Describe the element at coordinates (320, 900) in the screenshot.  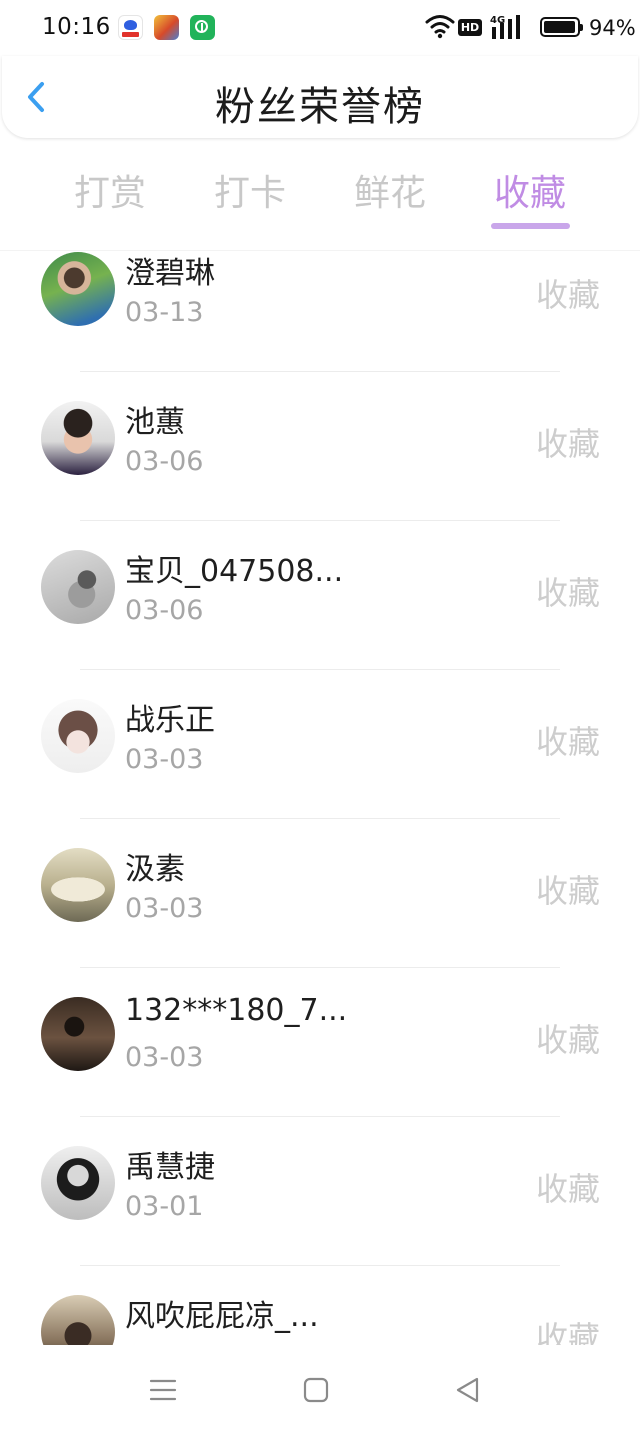
I see `list-item: 汲素 03-03 收藏` at that location.